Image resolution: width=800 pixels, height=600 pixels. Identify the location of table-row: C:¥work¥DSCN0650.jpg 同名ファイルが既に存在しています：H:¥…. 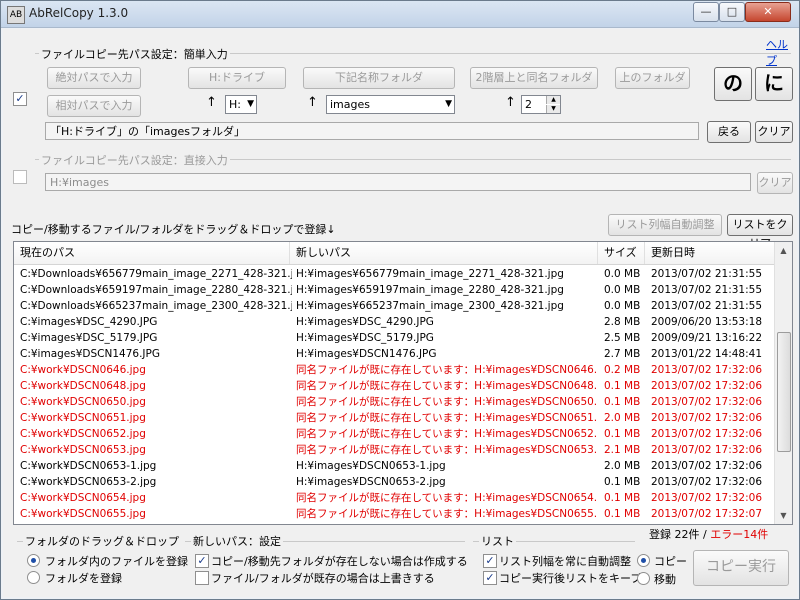
(394, 402).